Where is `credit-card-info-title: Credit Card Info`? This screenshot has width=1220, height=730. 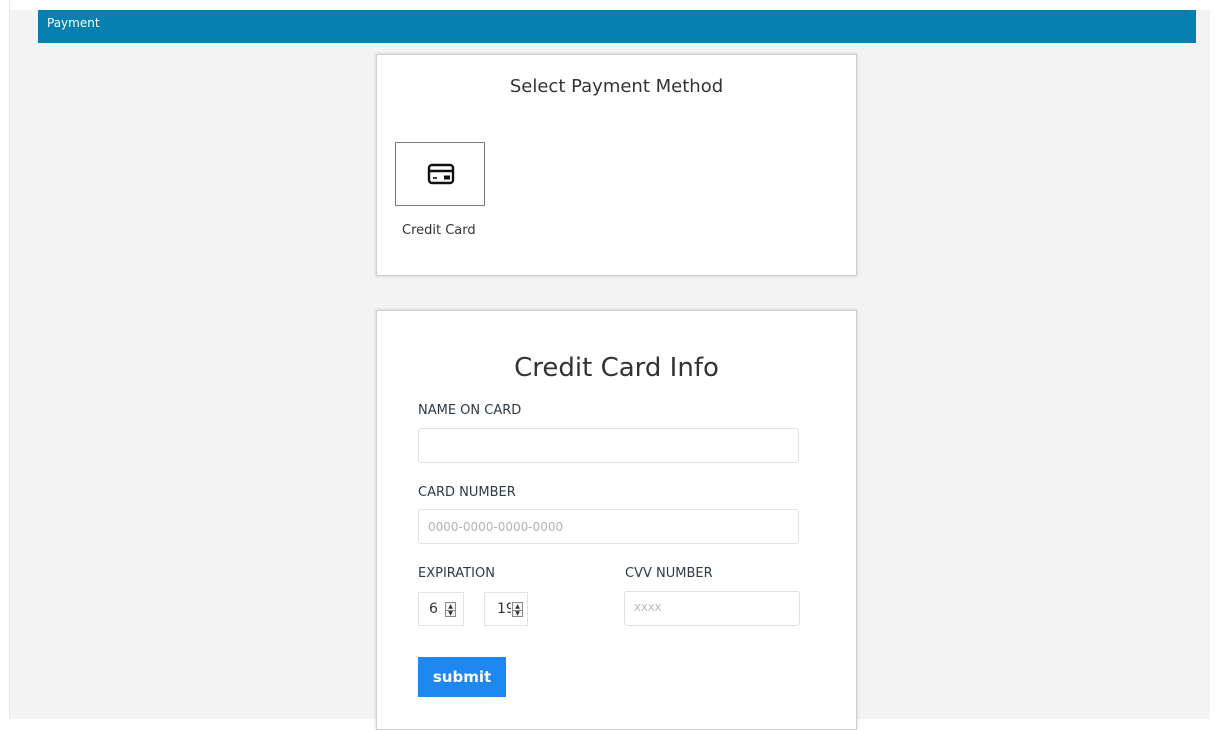
credit-card-info-title: Credit Card Info is located at coordinates (616, 368).